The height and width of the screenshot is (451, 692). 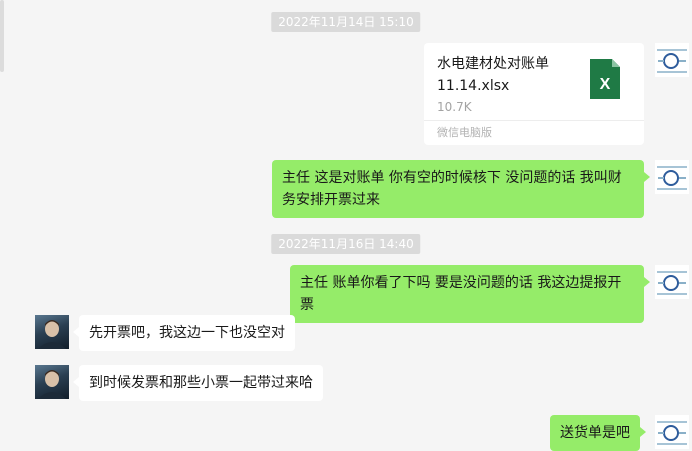 What do you see at coordinates (454, 107) in the screenshot?
I see `file-size: 10.7K` at bounding box center [454, 107].